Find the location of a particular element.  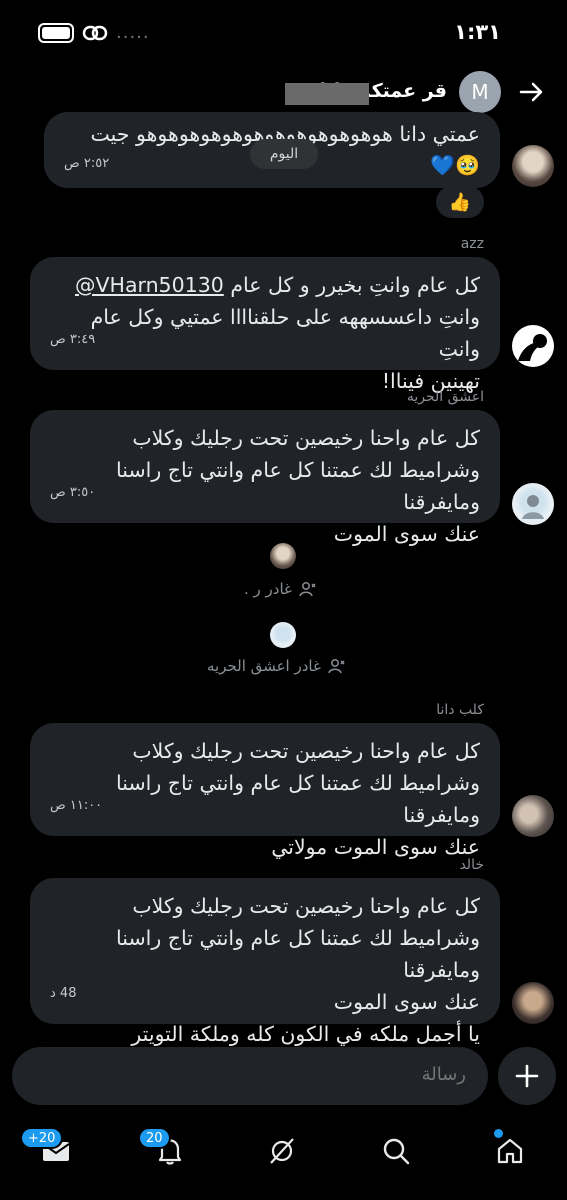

message-composer is located at coordinates (250, 1076).